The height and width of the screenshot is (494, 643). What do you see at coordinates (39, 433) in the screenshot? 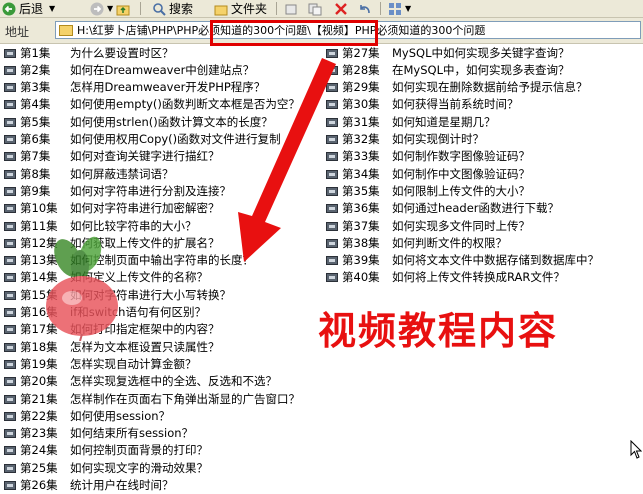
I see `episode-number: 第23集` at bounding box center [39, 433].